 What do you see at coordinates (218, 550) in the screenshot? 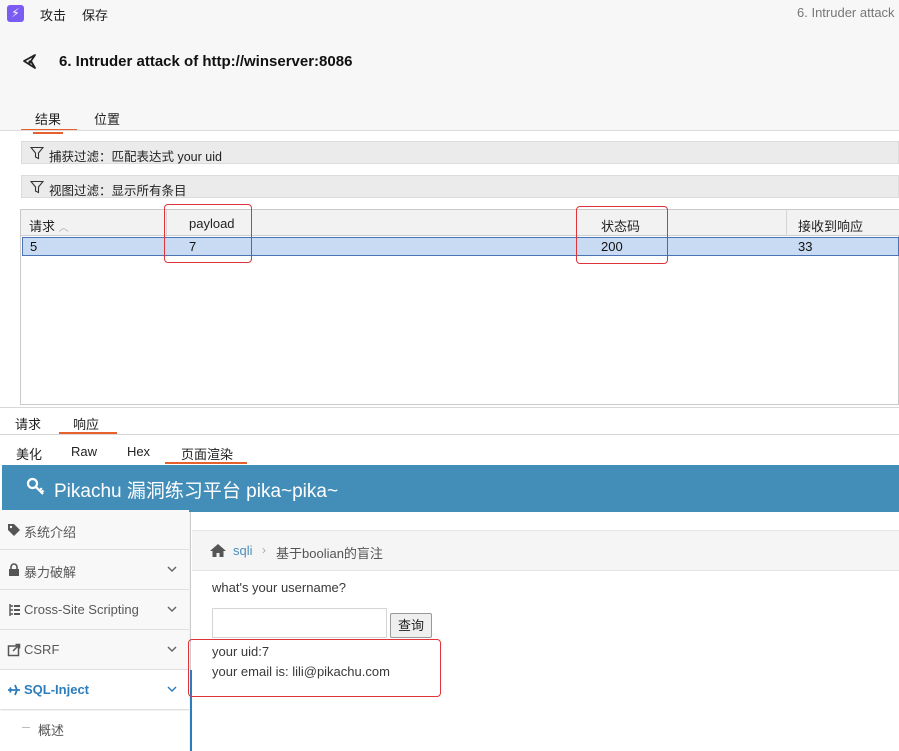
I see `home-icon` at bounding box center [218, 550].